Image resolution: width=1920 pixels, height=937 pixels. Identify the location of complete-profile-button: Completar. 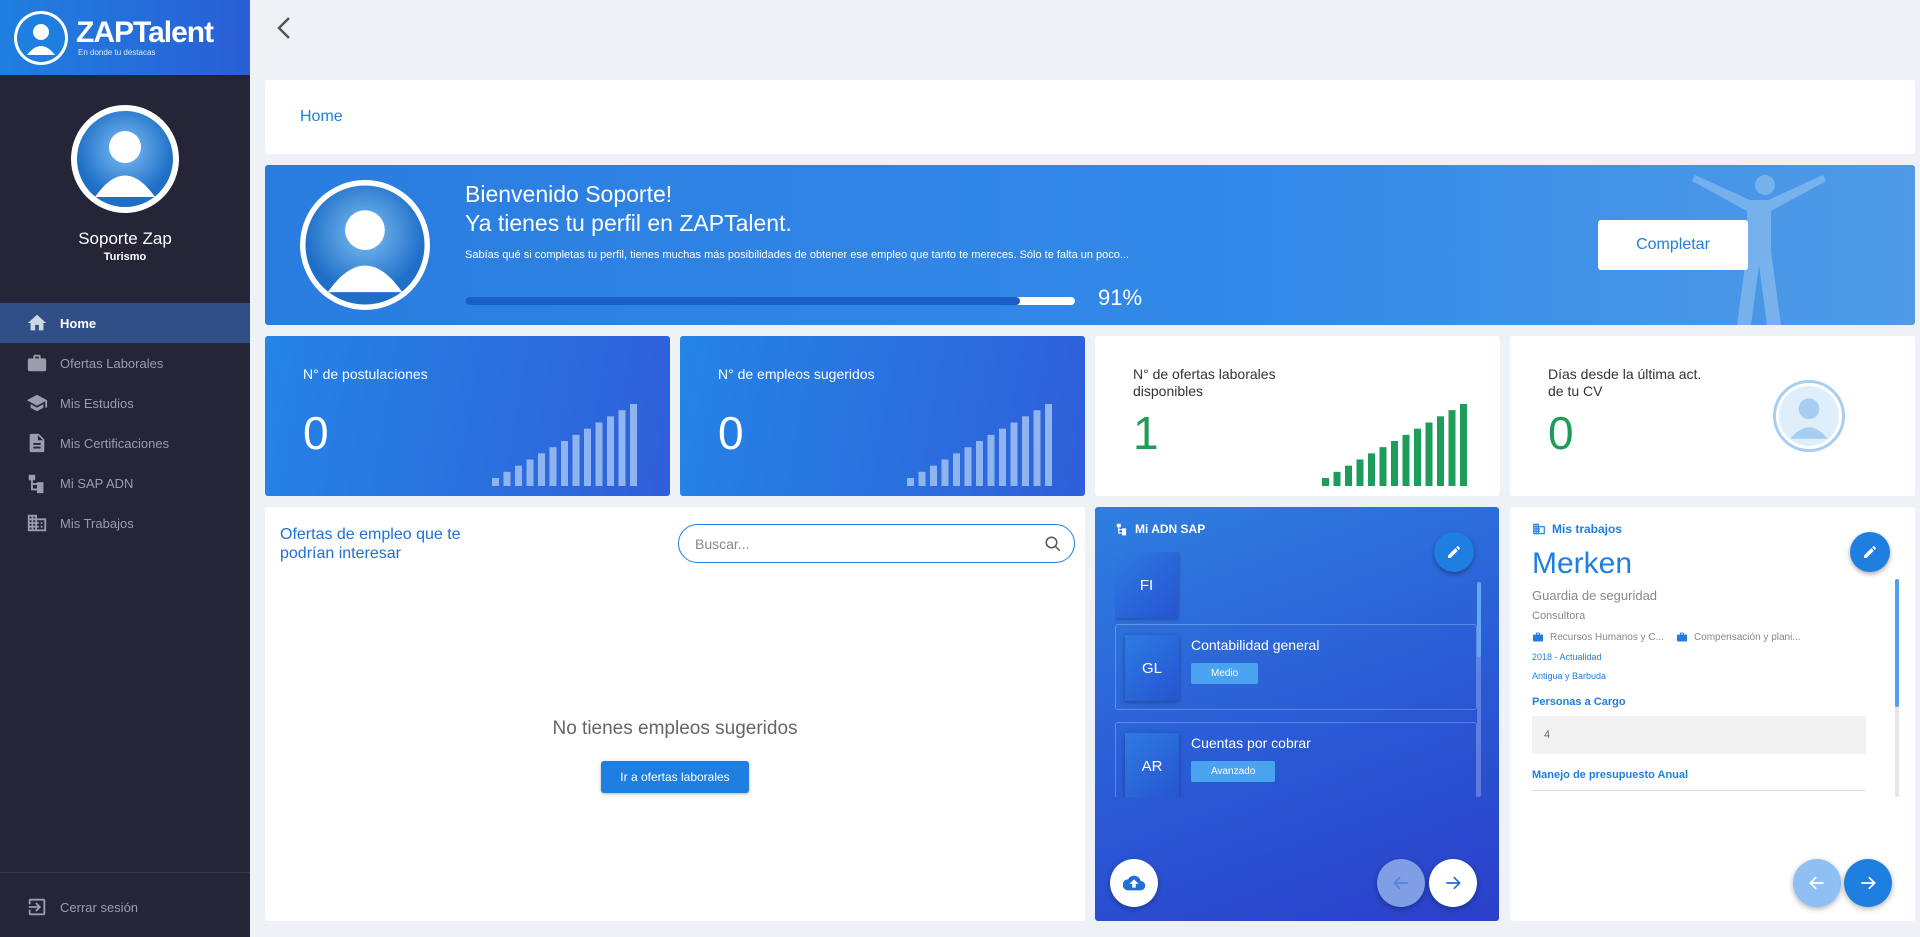
(1673, 245).